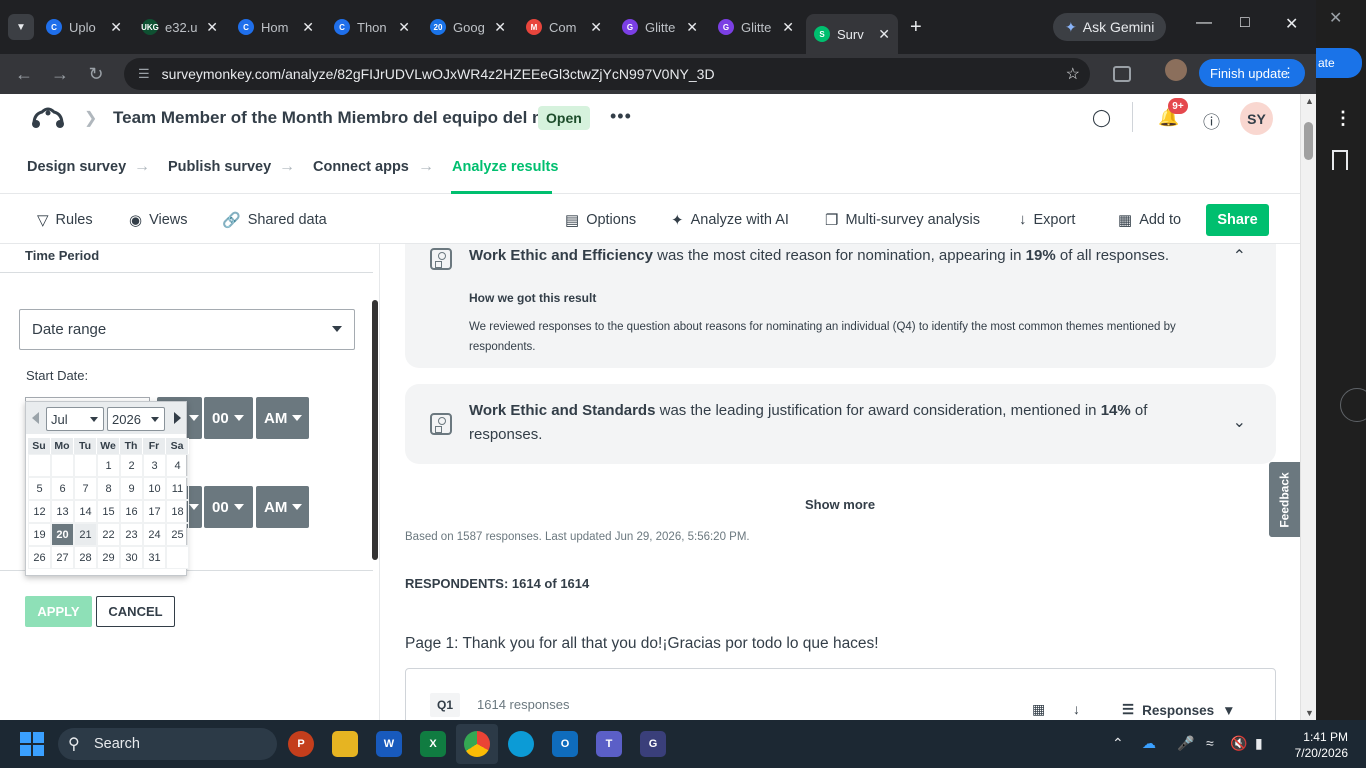 This screenshot has height=768, width=1366. Describe the element at coordinates (177, 488) in the screenshot. I see `calendar-day: 11` at that location.